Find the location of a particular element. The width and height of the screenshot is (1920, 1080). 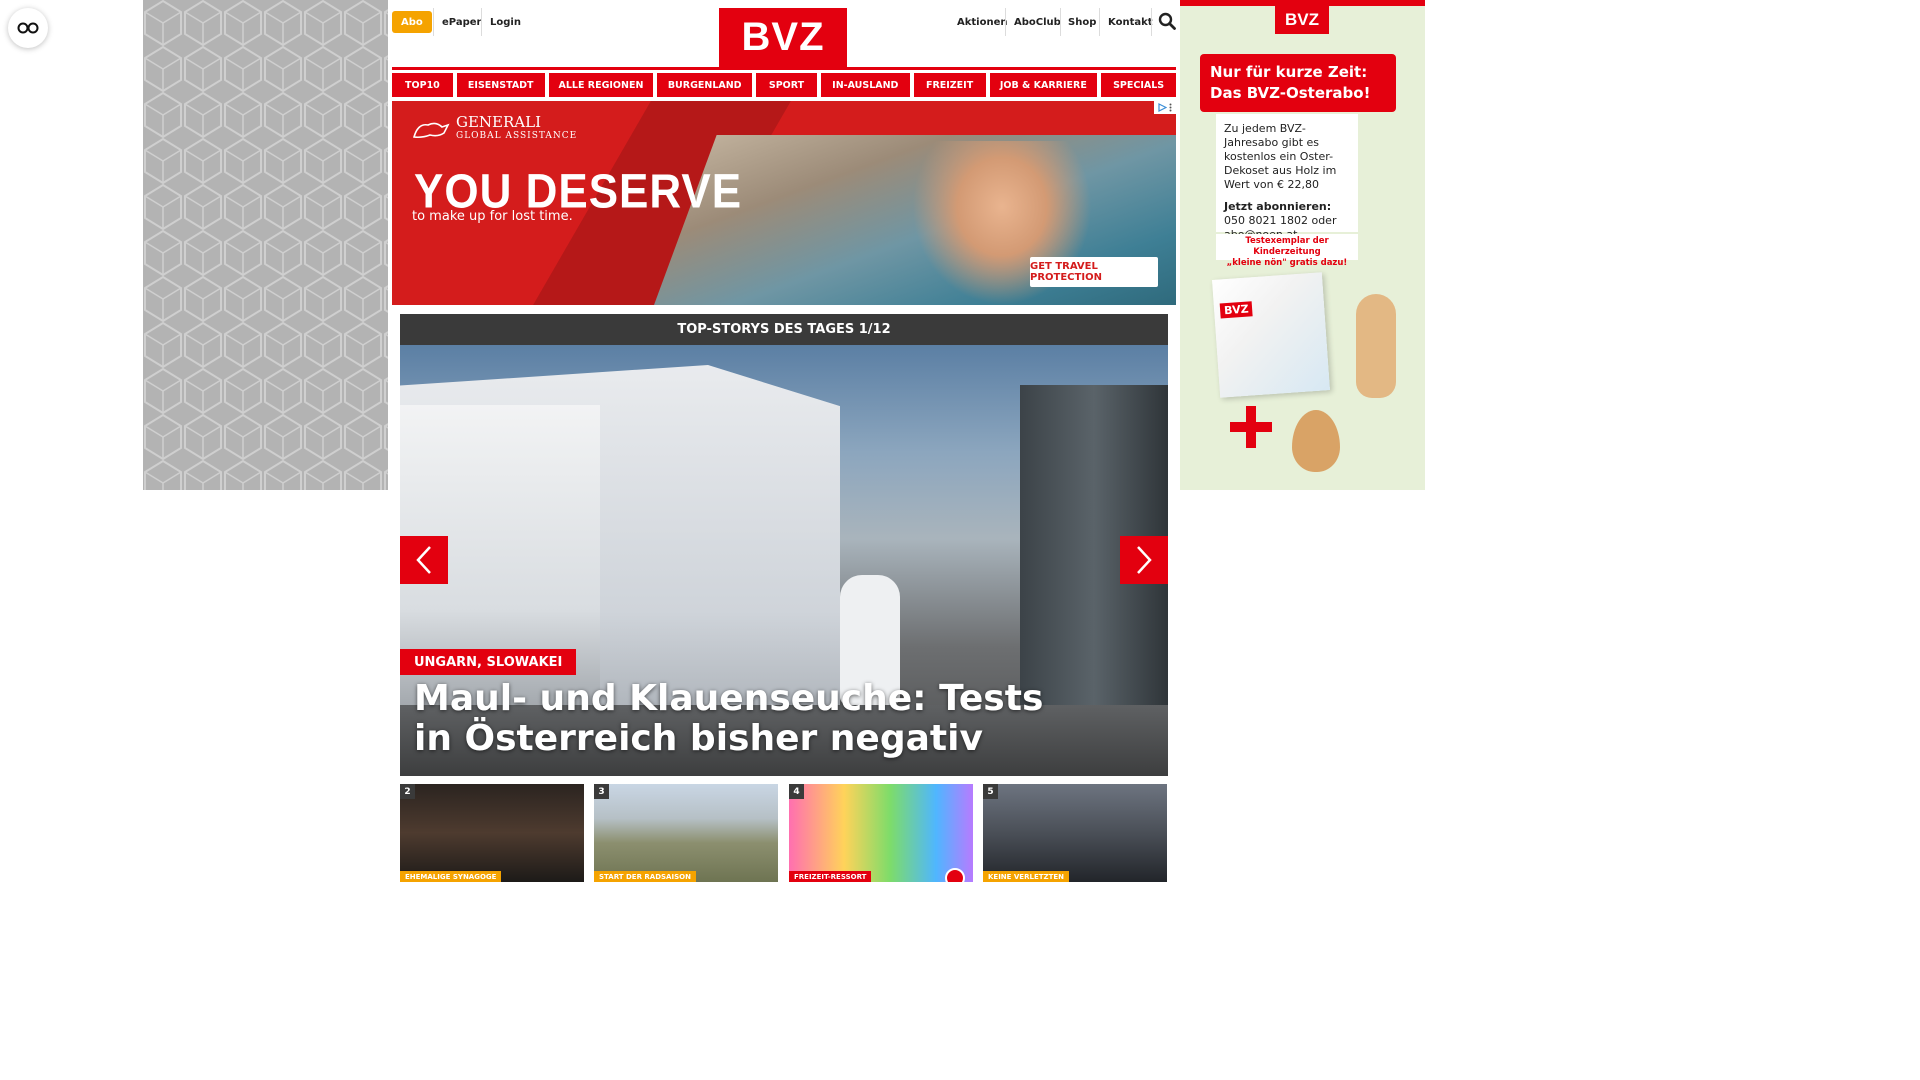

kontakt-link: Kontakt is located at coordinates (1130, 22).